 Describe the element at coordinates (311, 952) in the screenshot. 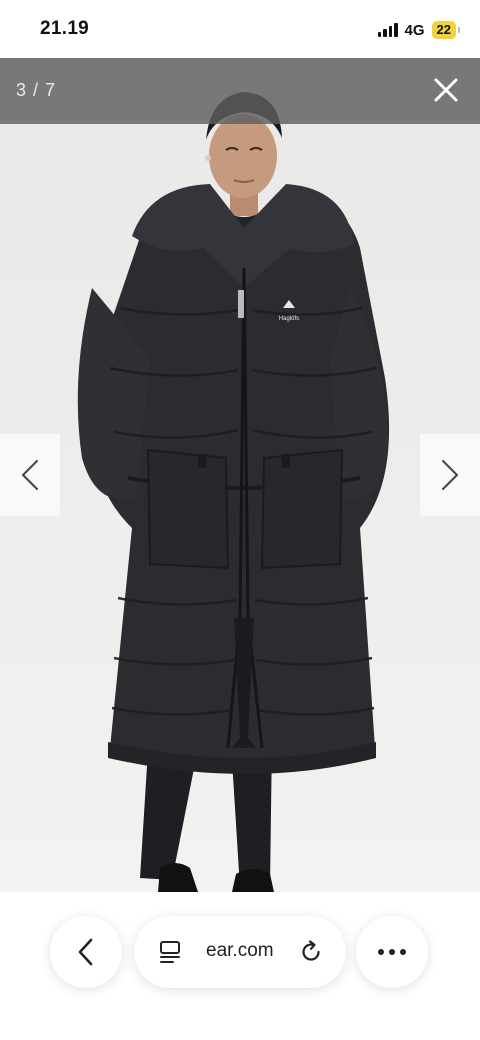

I see `reload-icon` at that location.